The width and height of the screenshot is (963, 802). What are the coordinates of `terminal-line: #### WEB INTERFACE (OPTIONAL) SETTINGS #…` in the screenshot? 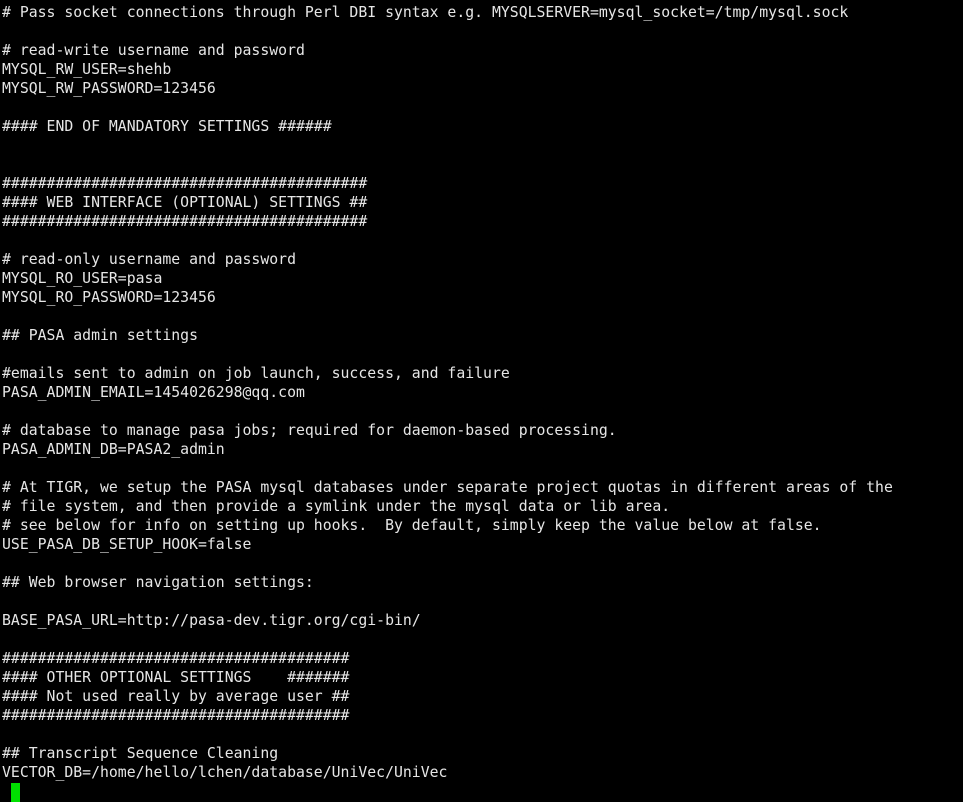 It's located at (185, 202).